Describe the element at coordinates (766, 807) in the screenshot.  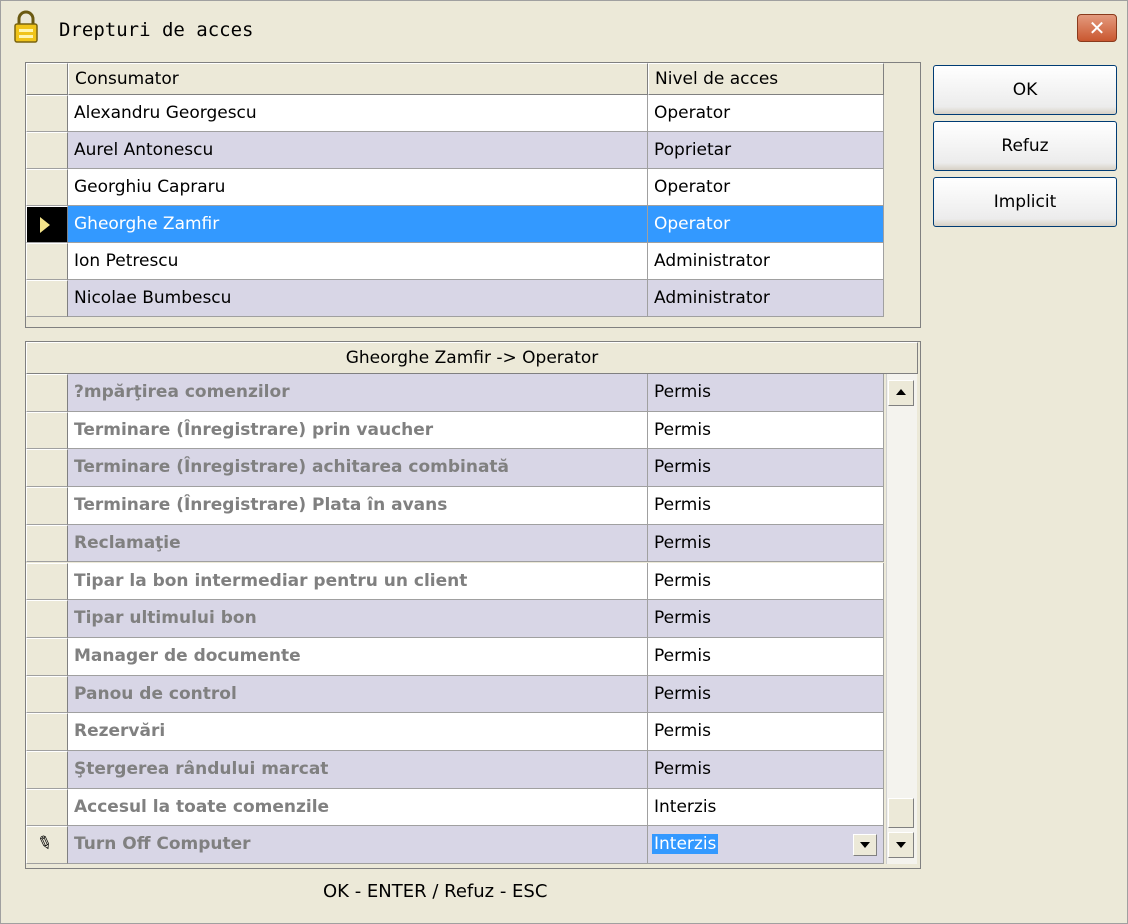
I see `permission-value-cell: Interzis` at that location.